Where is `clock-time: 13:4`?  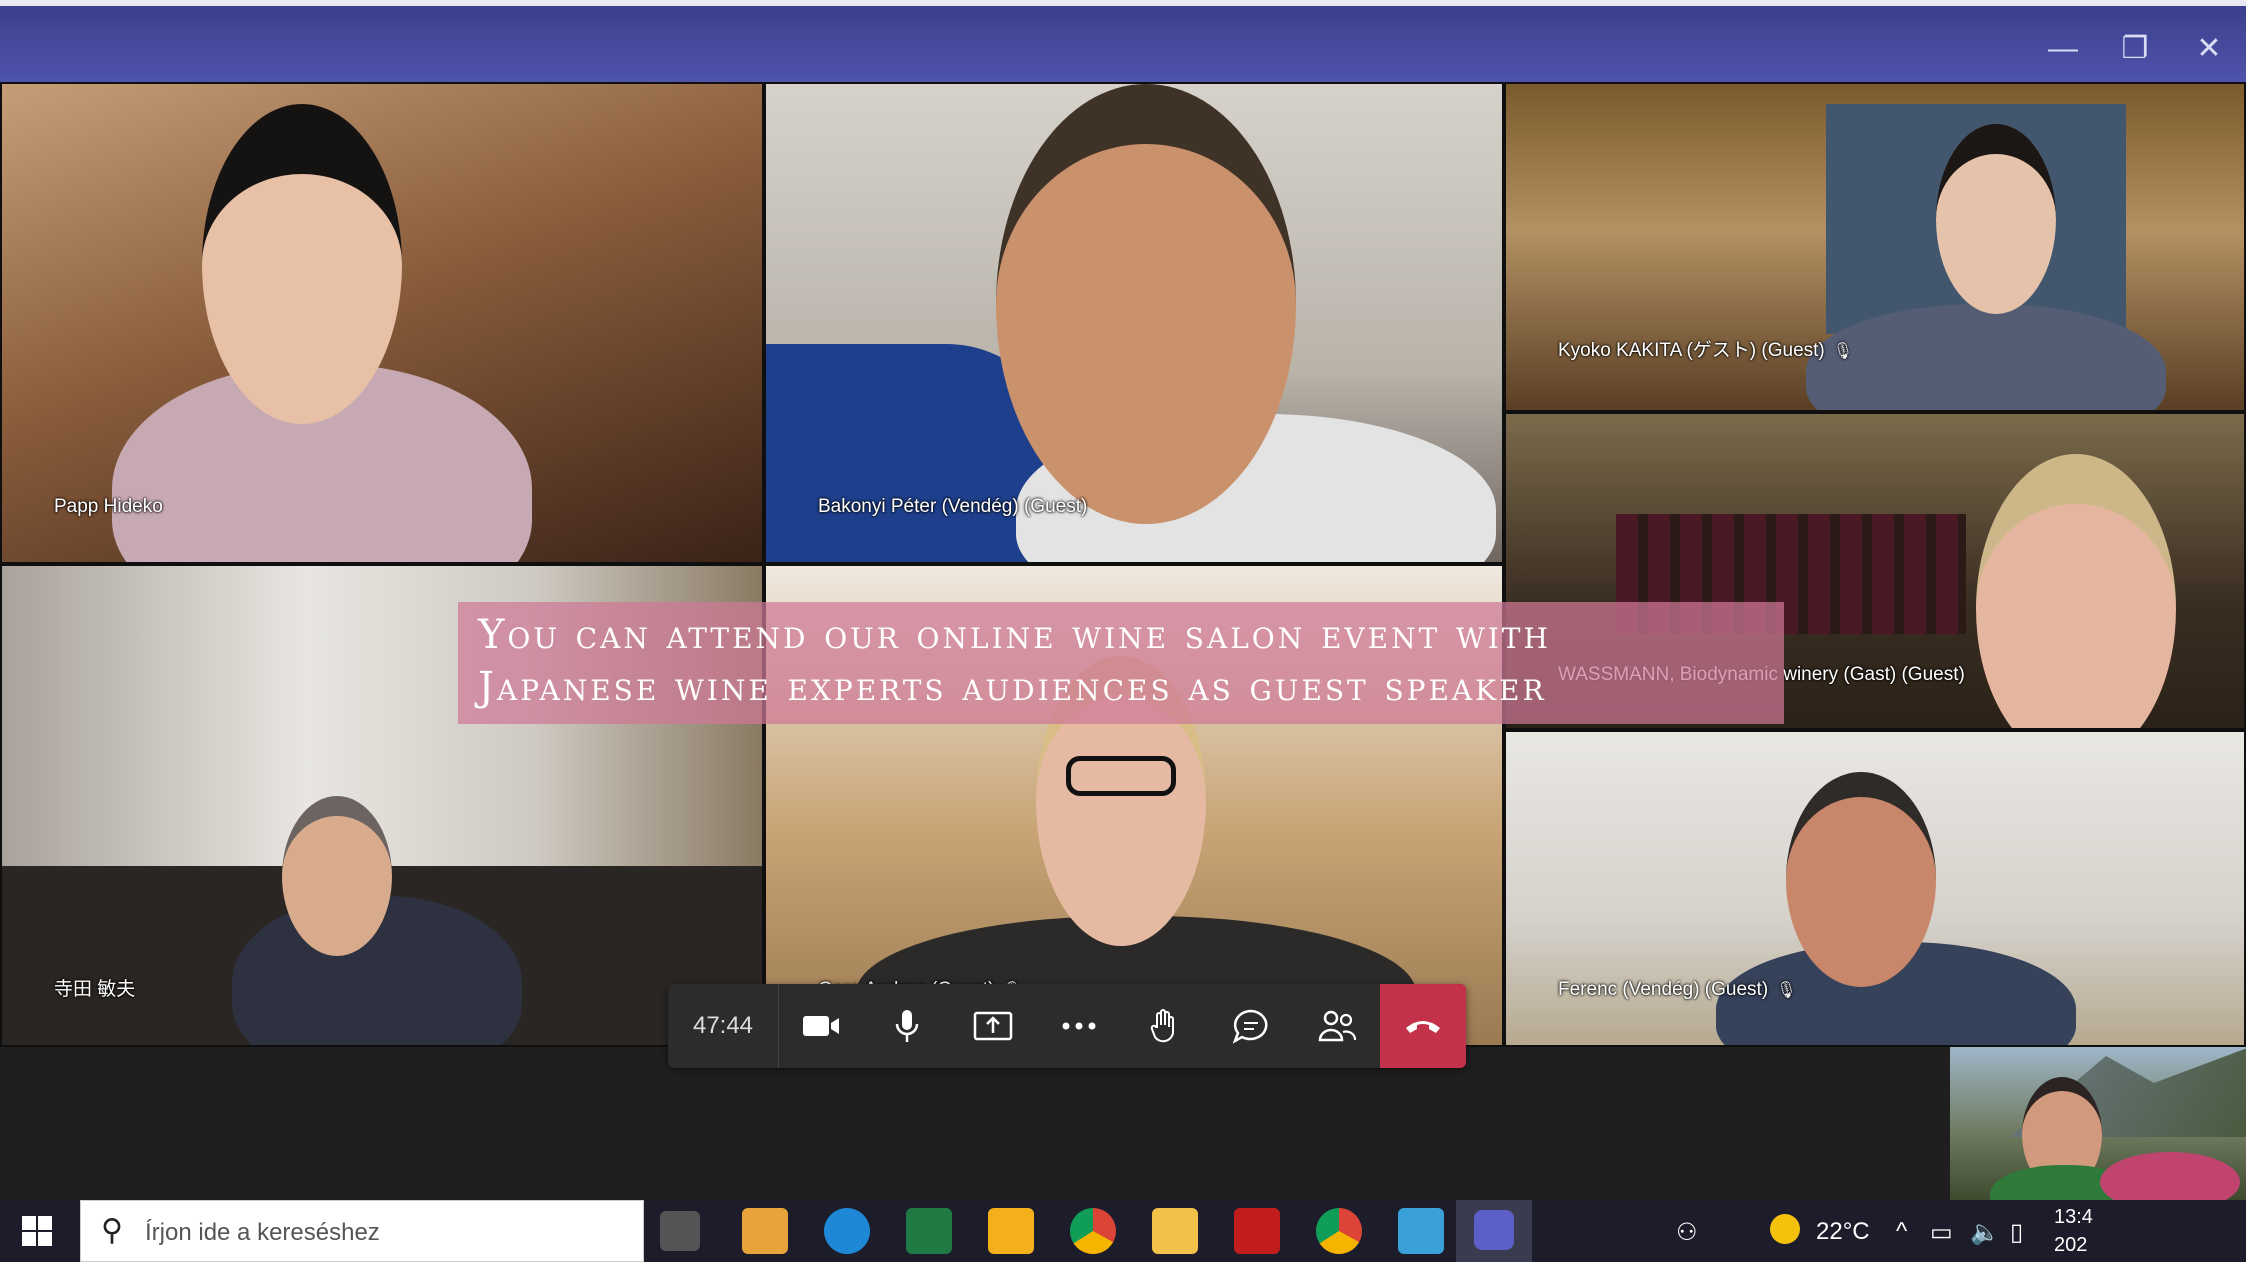
clock-time: 13:4 is located at coordinates (2073, 1217).